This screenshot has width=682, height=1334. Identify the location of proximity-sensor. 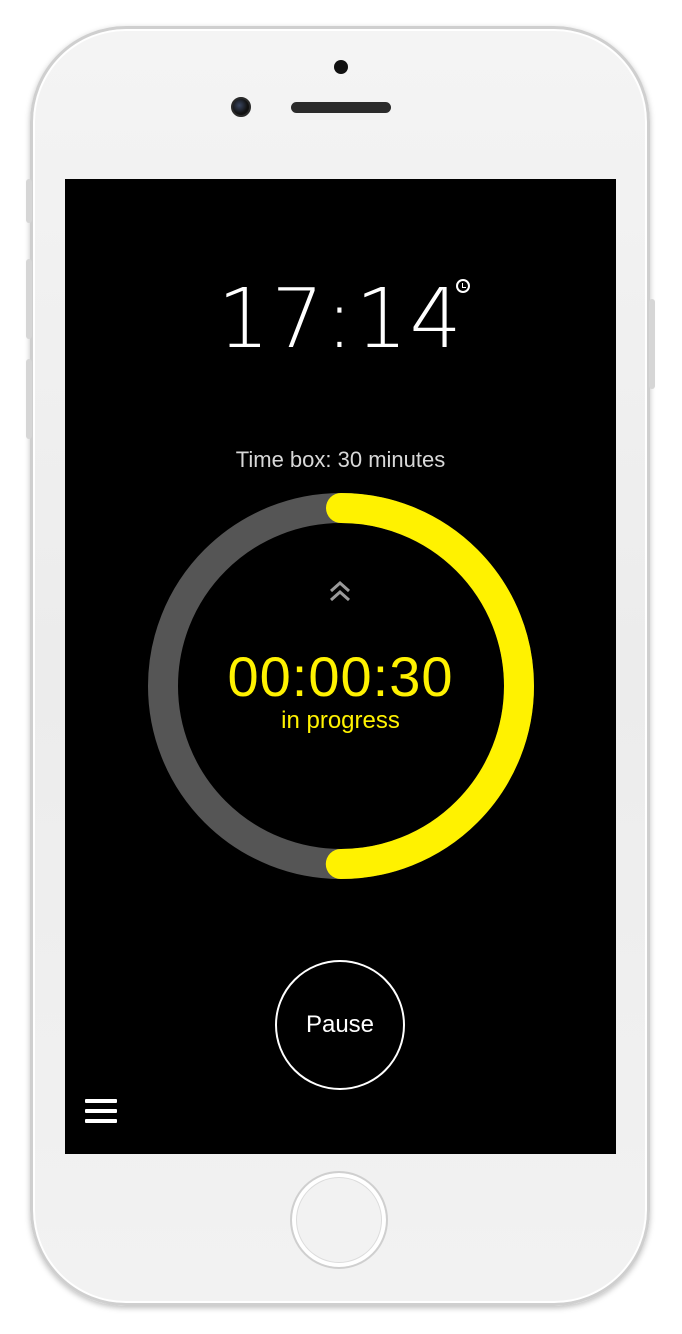
(341, 67).